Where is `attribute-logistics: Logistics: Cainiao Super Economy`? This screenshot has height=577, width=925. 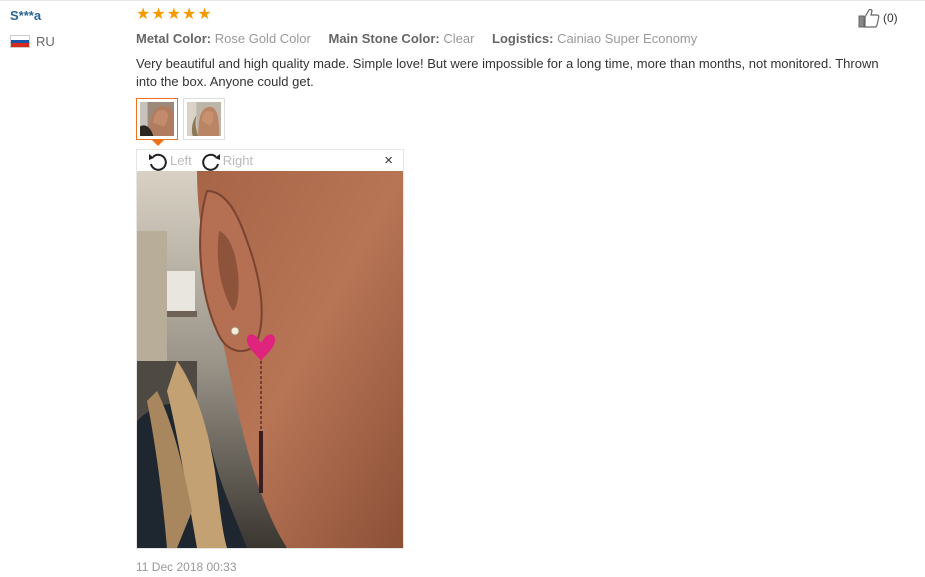 attribute-logistics: Logistics: Cainiao Super Economy is located at coordinates (595, 38).